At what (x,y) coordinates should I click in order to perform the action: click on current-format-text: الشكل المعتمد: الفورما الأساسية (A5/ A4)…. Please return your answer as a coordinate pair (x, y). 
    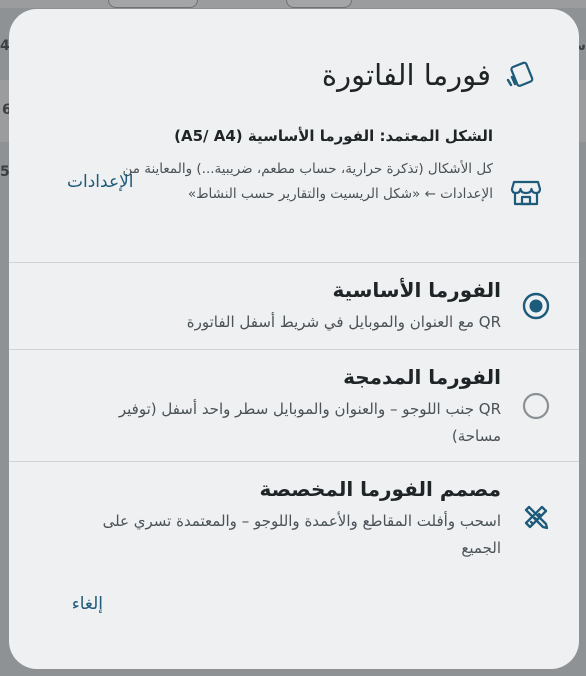
    Looking at the image, I should click on (283, 164).